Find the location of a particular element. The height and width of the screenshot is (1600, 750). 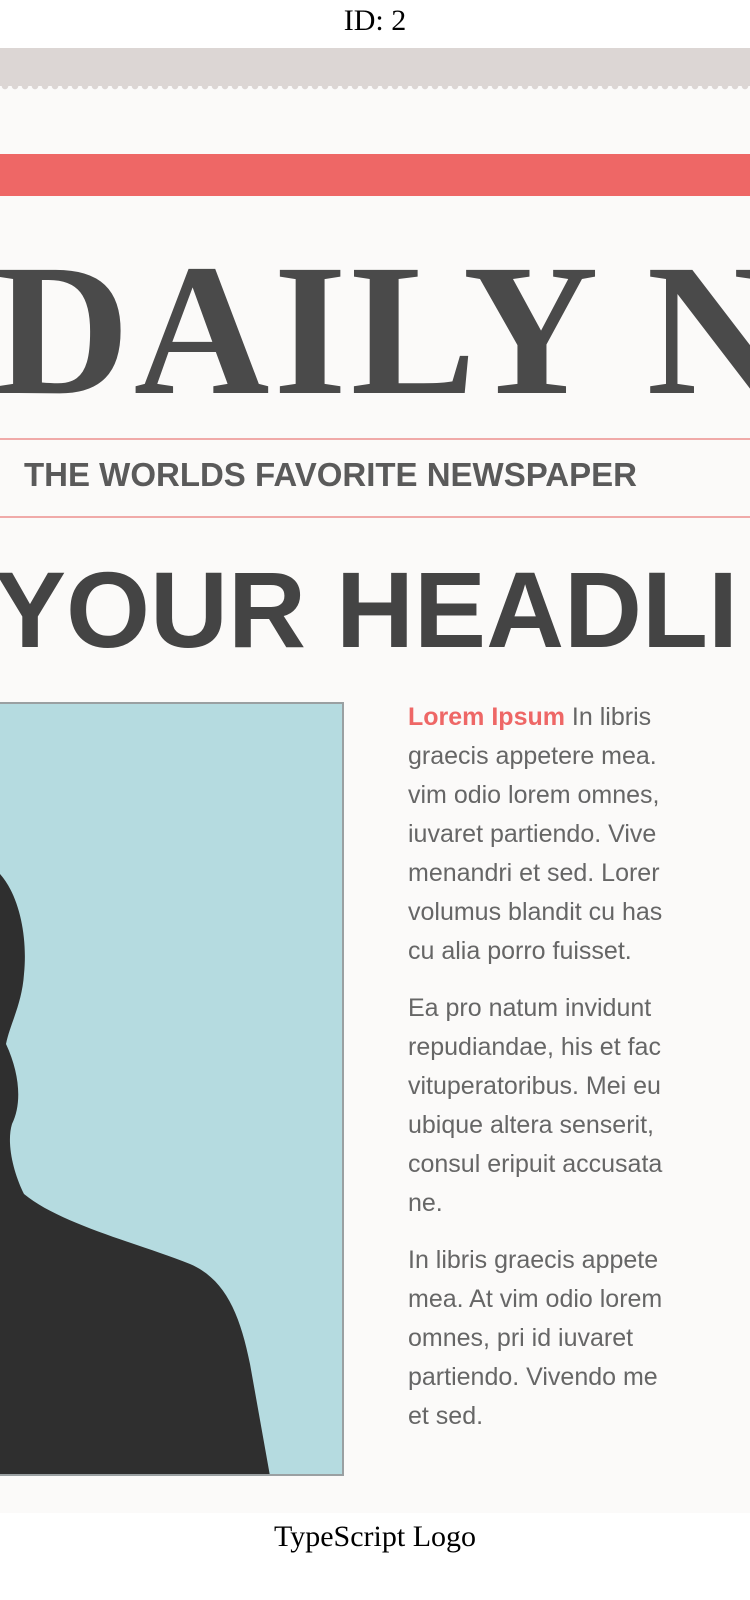

article-line: mea. At vim odio lorem is located at coordinates (535, 1299).